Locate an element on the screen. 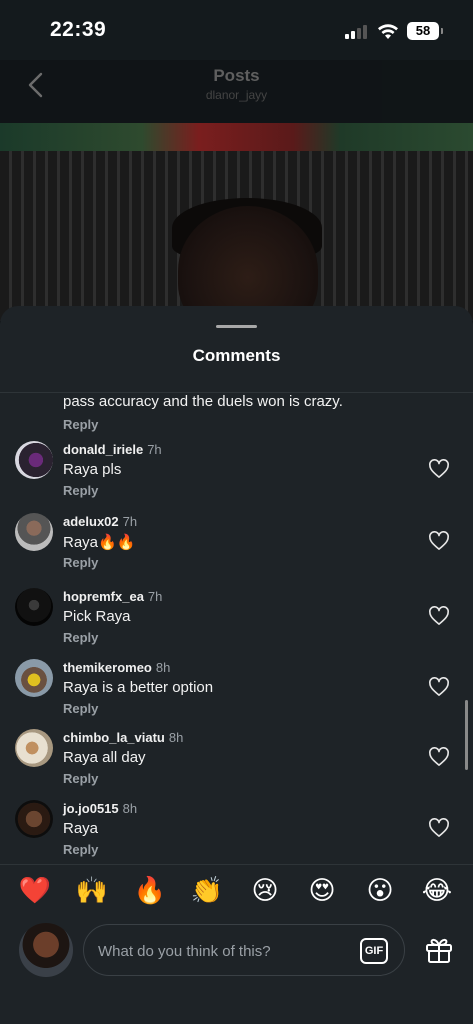  battery-indicator: 58 is located at coordinates (425, 31).